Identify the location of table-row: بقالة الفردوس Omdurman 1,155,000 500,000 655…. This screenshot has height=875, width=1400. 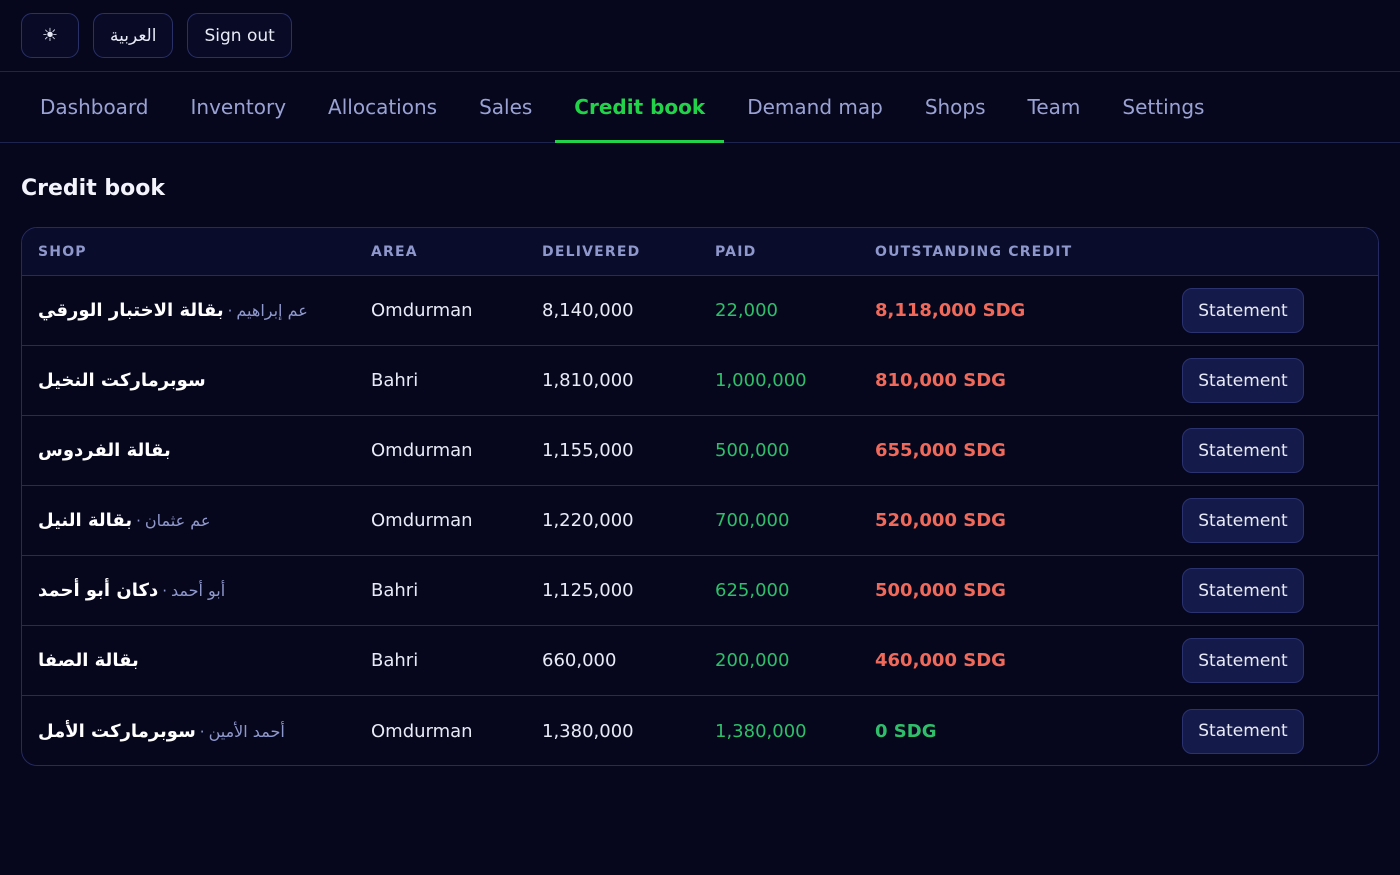
(700, 451).